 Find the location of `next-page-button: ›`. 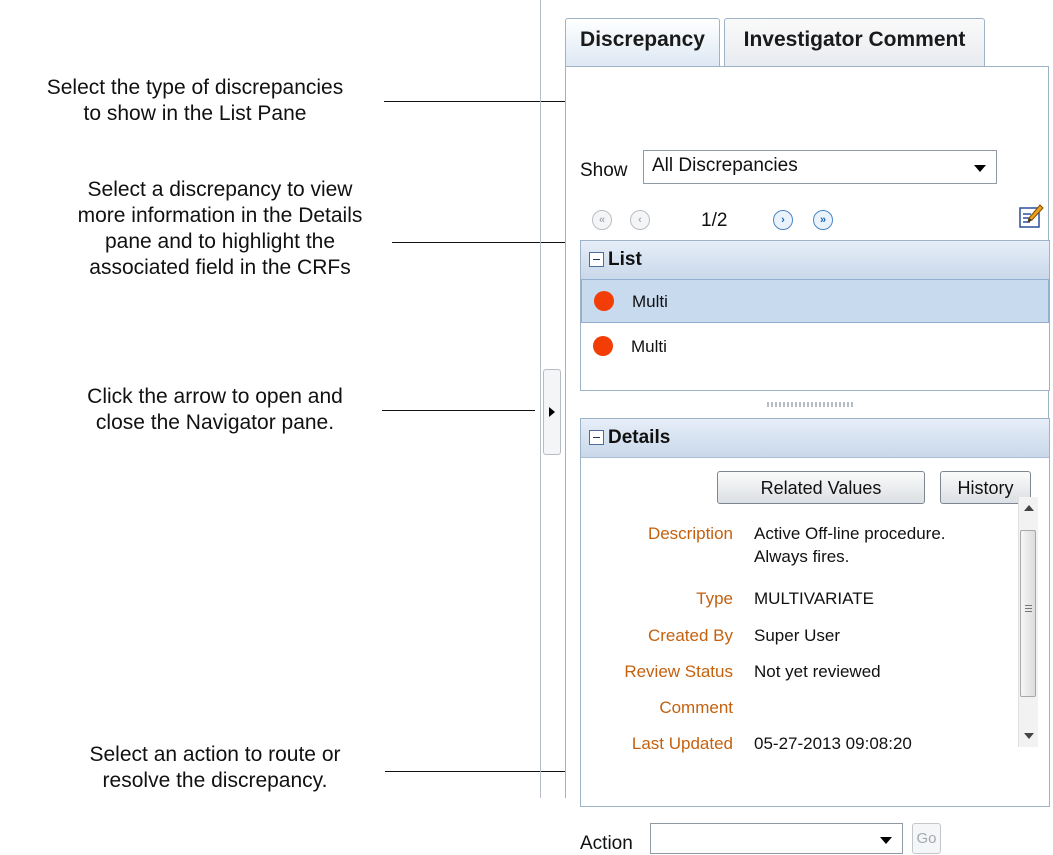

next-page-button: › is located at coordinates (783, 220).